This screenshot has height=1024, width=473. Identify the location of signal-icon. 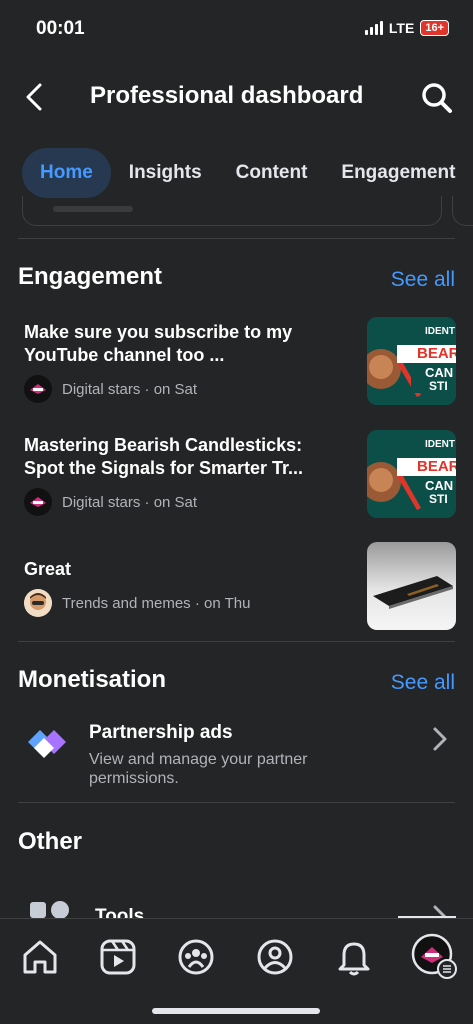
(373, 28).